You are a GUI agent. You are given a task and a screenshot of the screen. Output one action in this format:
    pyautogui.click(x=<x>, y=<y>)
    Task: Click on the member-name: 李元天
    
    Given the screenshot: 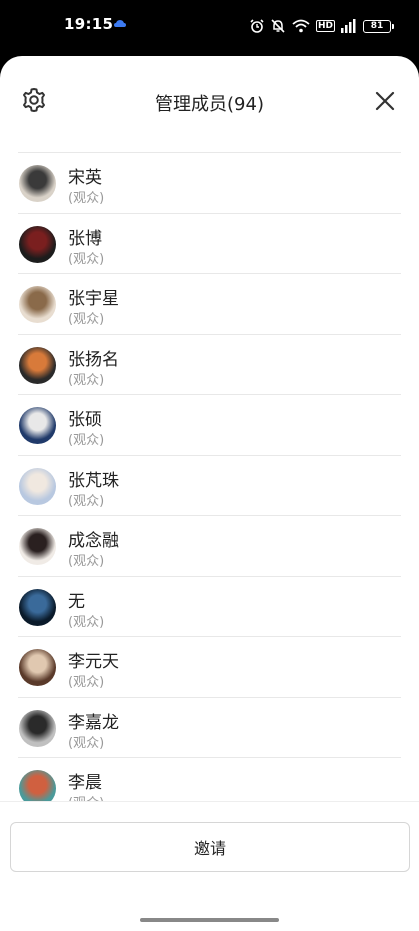 What is the action you would take?
    pyautogui.click(x=93, y=662)
    